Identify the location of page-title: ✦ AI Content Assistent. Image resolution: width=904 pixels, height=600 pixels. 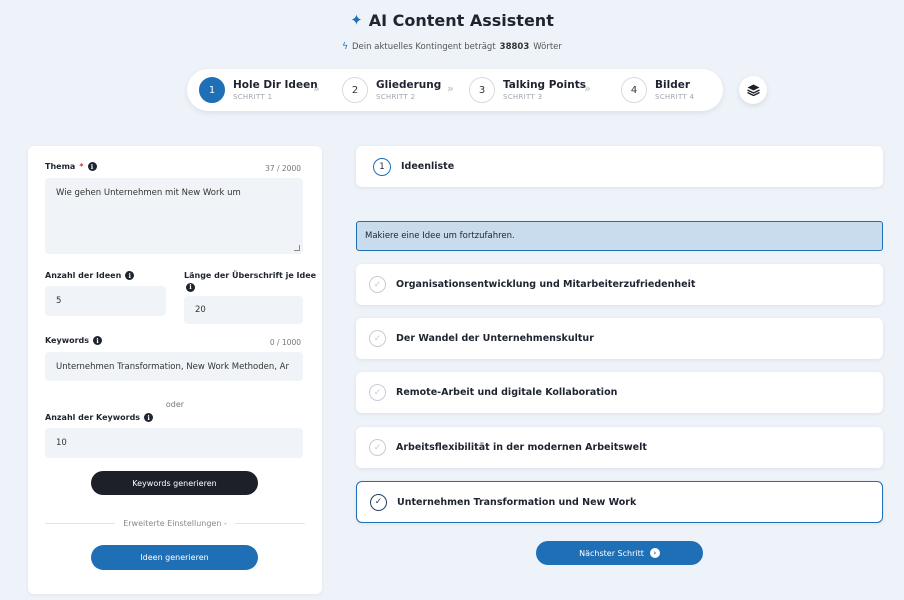
(452, 20).